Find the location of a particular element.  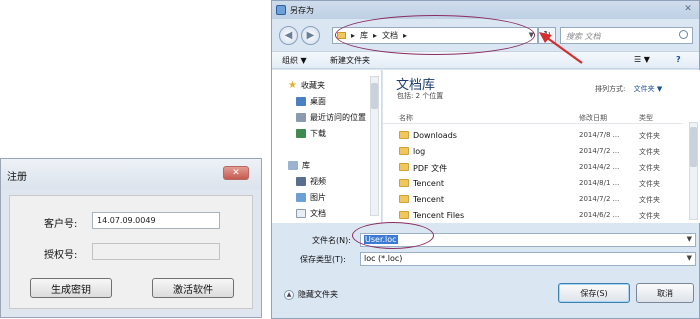

filename-label: 文件名(N): is located at coordinates (331, 240).